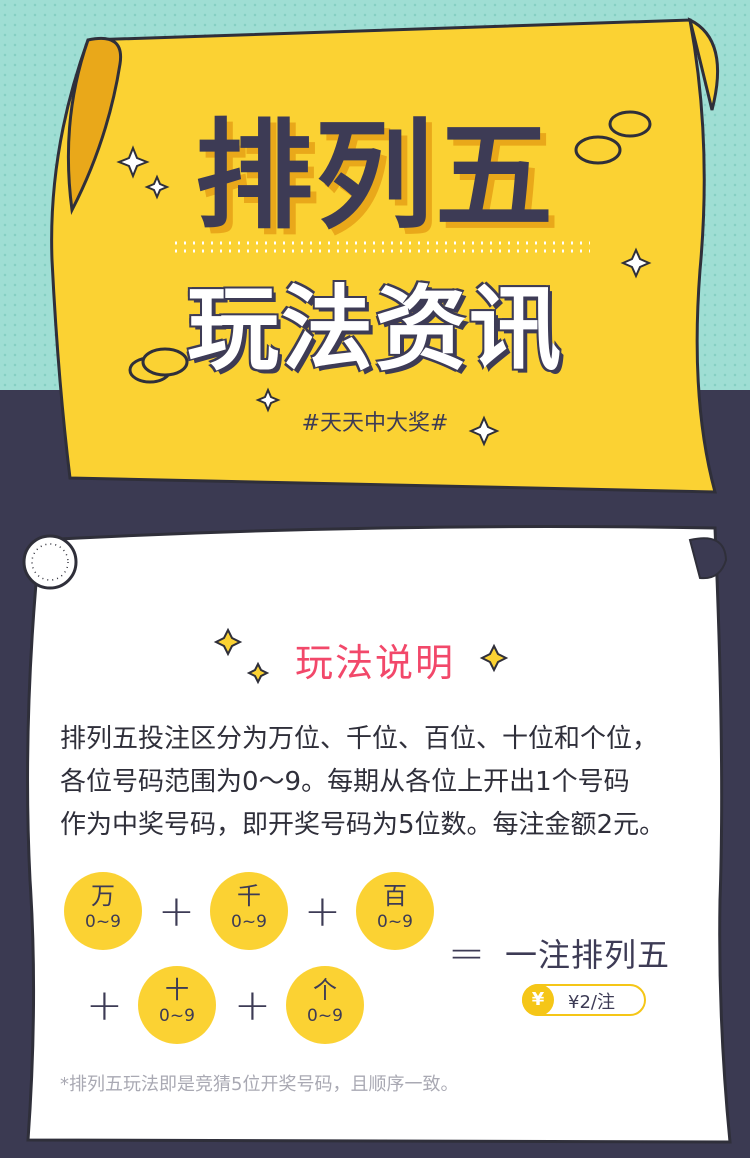 Image resolution: width=750 pixels, height=1158 pixels. What do you see at coordinates (177, 1005) in the screenshot?
I see `position-circle-shi: 十 0~9` at bounding box center [177, 1005].